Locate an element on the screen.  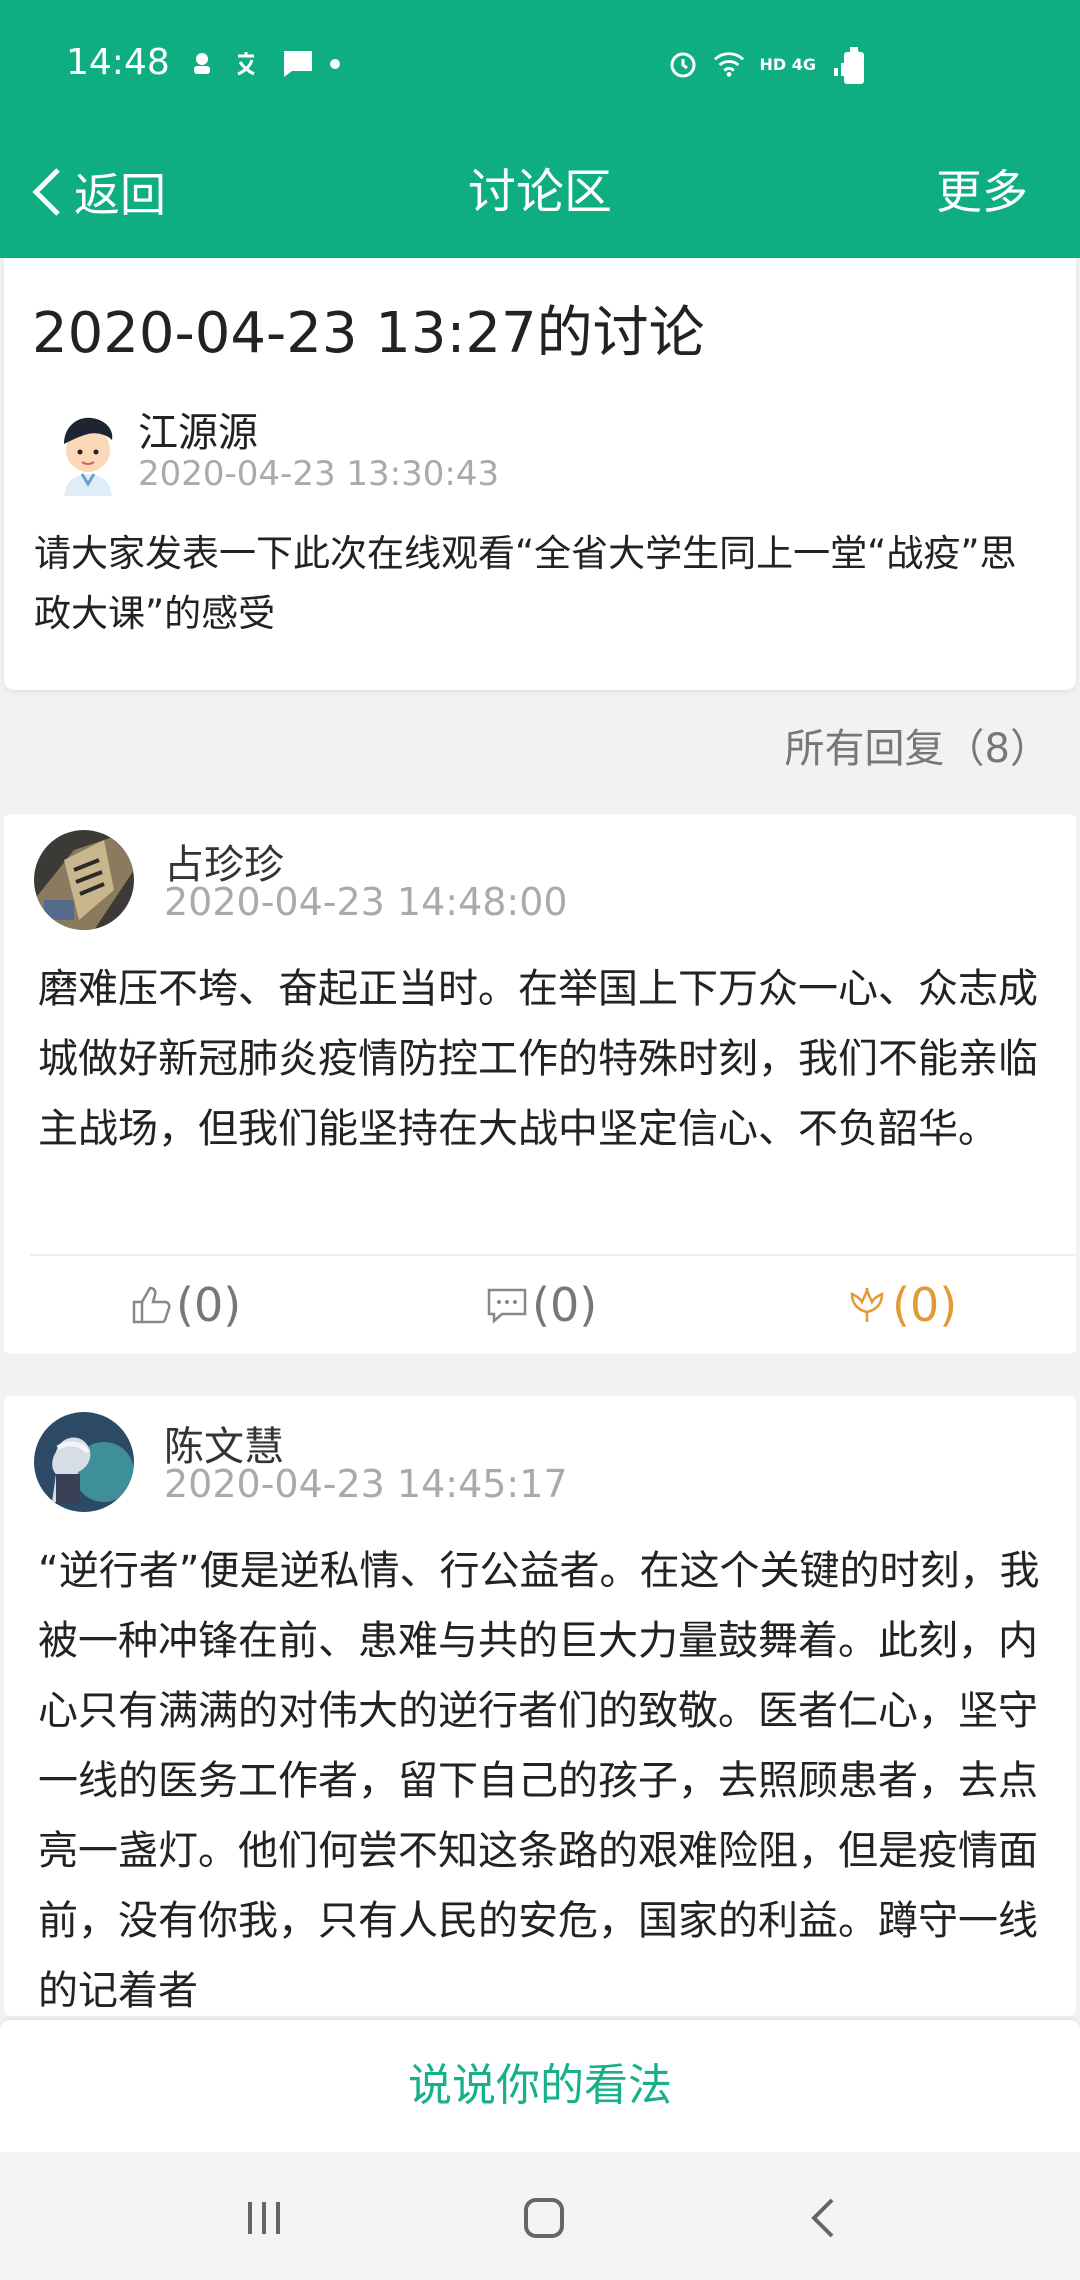
alarm-icon is located at coordinates (683, 64).